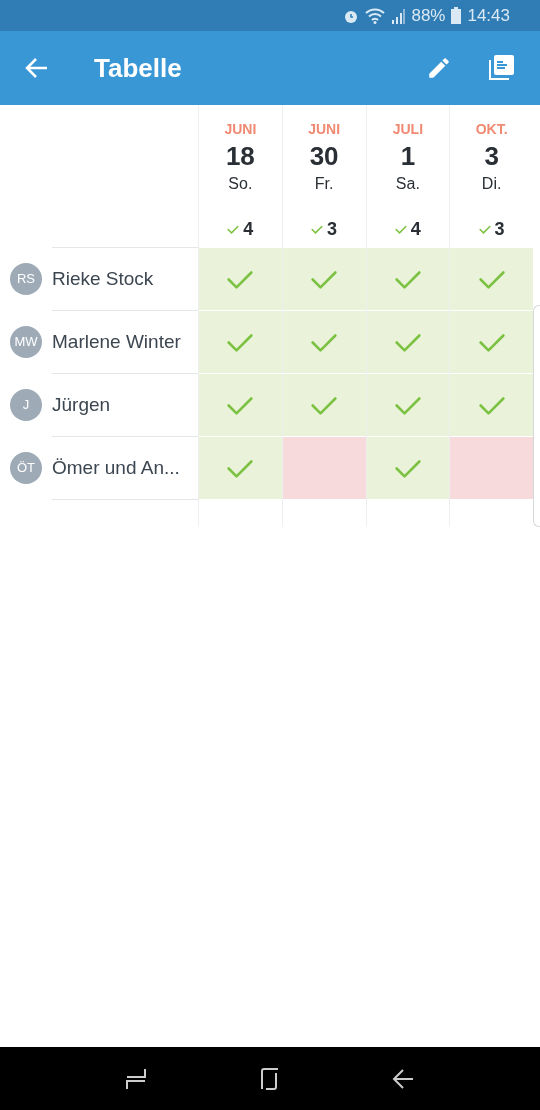 The image size is (540, 1110). Describe the element at coordinates (491, 156) in the screenshot. I see `date-day: 3` at that location.